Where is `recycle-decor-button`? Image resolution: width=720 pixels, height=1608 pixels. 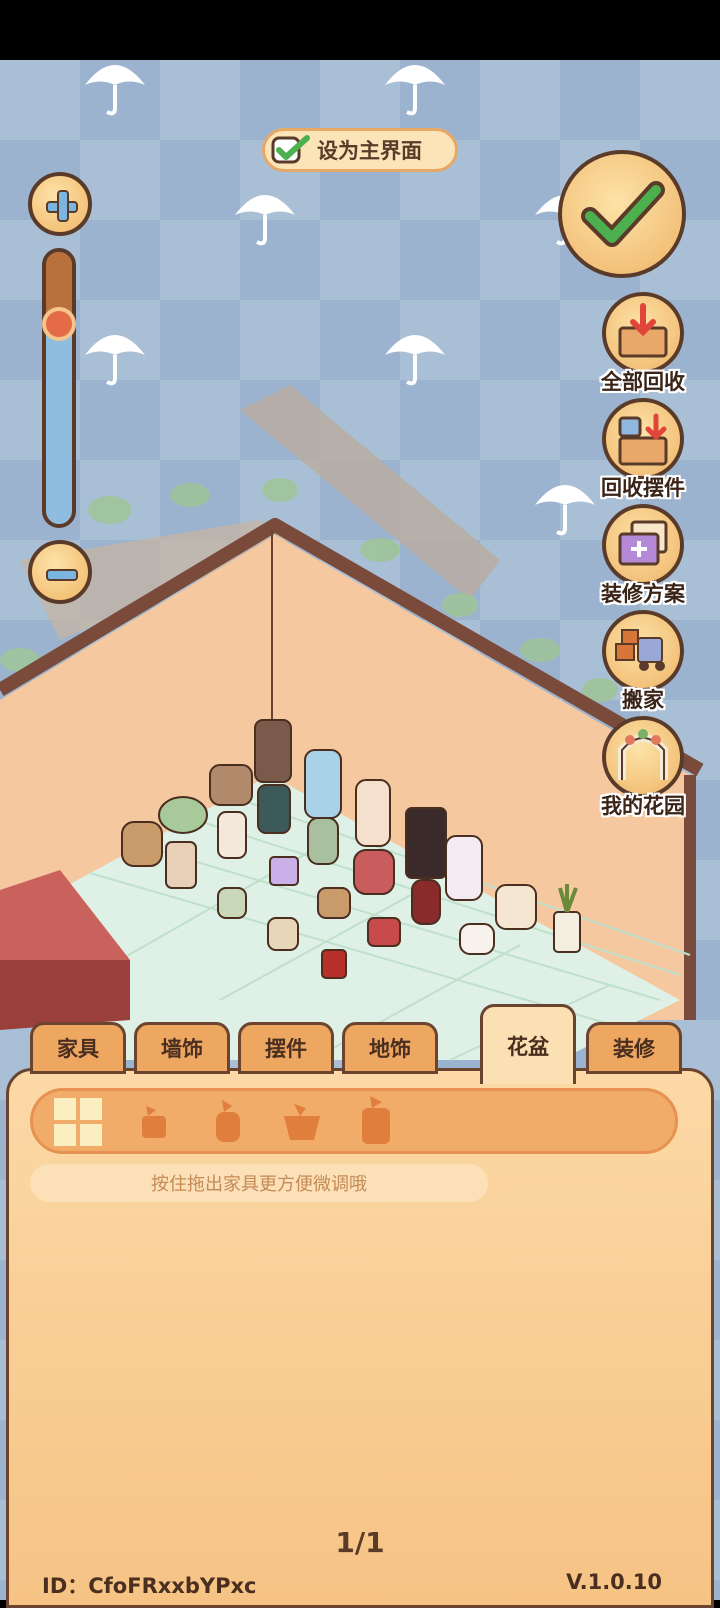
recycle-decor-button is located at coordinates (643, 439).